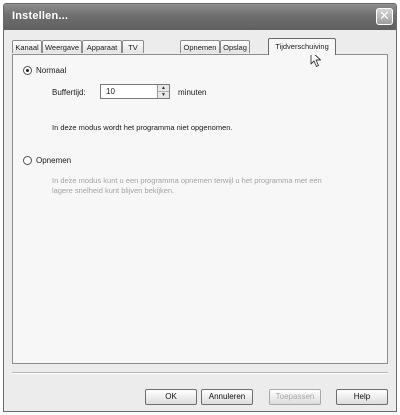 The image size is (400, 415). What do you see at coordinates (27, 160) in the screenshot?
I see `radio-opnemen` at bounding box center [27, 160].